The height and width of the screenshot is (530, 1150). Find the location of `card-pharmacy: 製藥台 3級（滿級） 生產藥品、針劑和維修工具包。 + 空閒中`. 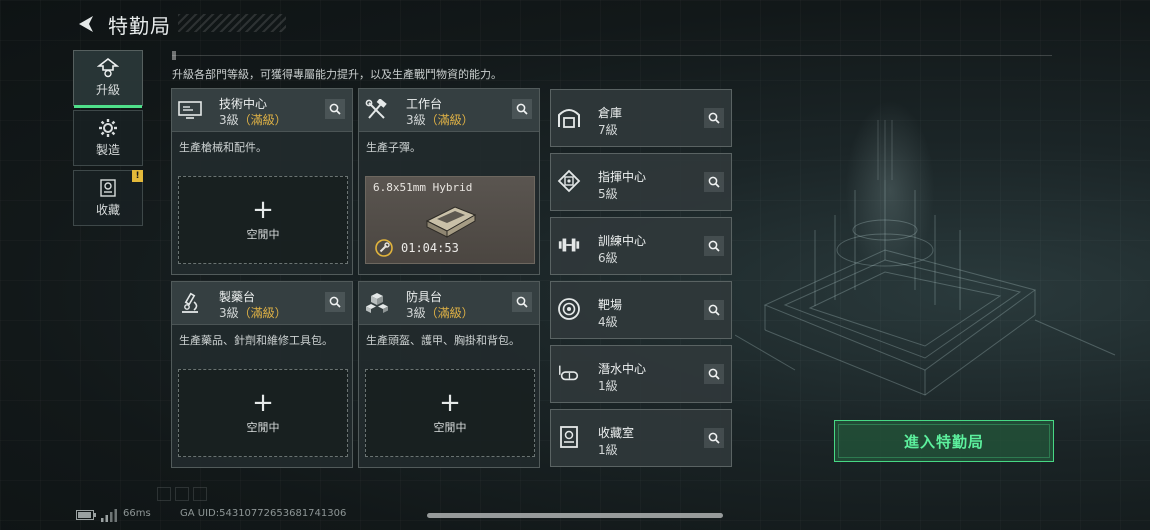

card-pharmacy: 製藥台 3級（滿級） 生產藥品、針劑和維修工具包。 + 空閒中 is located at coordinates (262, 374).